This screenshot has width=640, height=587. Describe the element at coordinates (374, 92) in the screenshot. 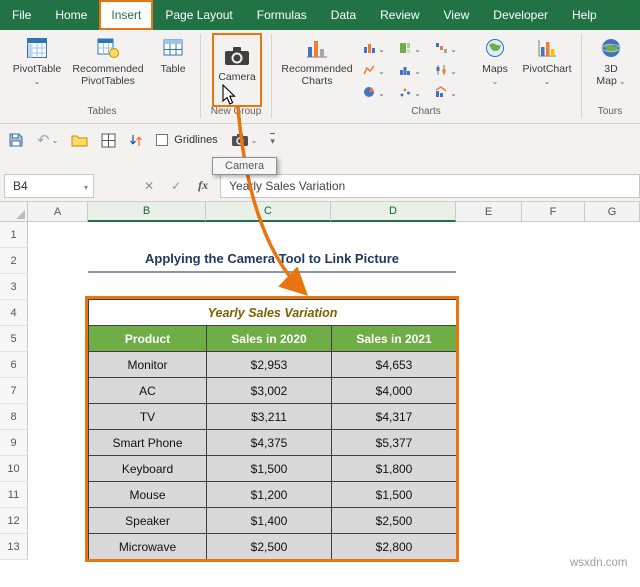

I see `pie-chart-button` at that location.